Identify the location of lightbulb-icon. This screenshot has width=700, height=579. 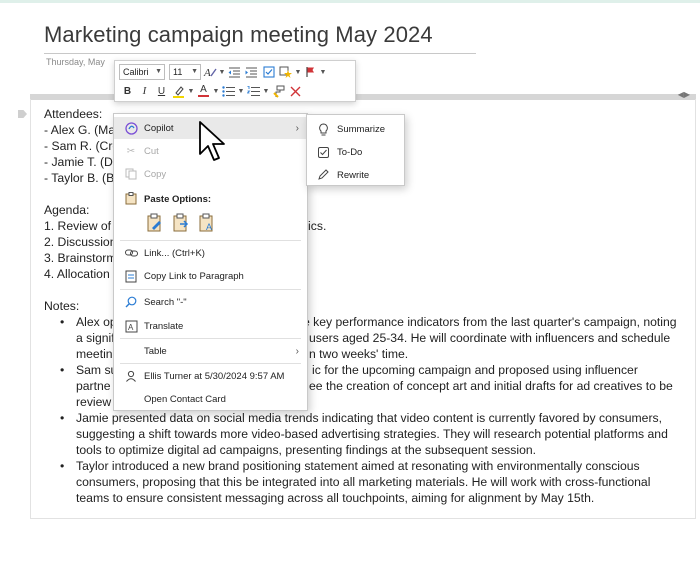
(323, 129).